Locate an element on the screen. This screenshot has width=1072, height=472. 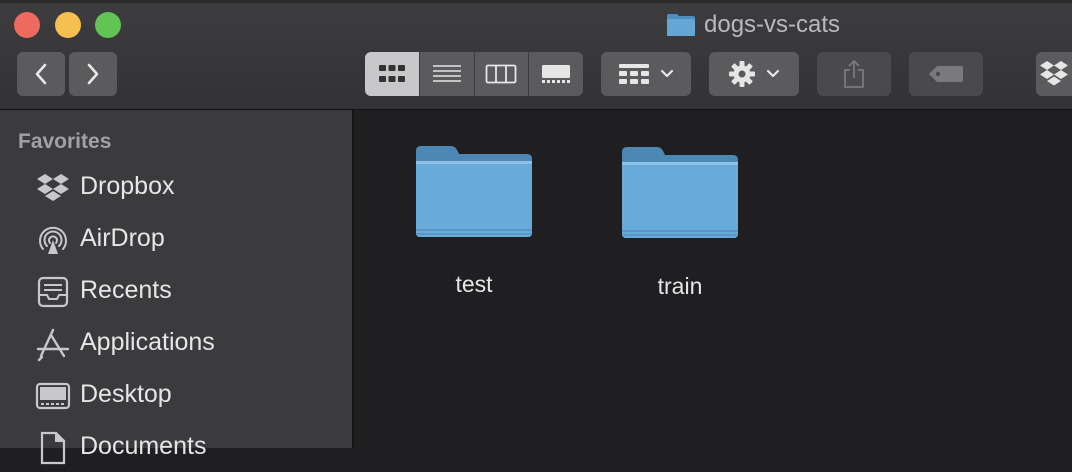
gallery-view-button is located at coordinates (556, 74).